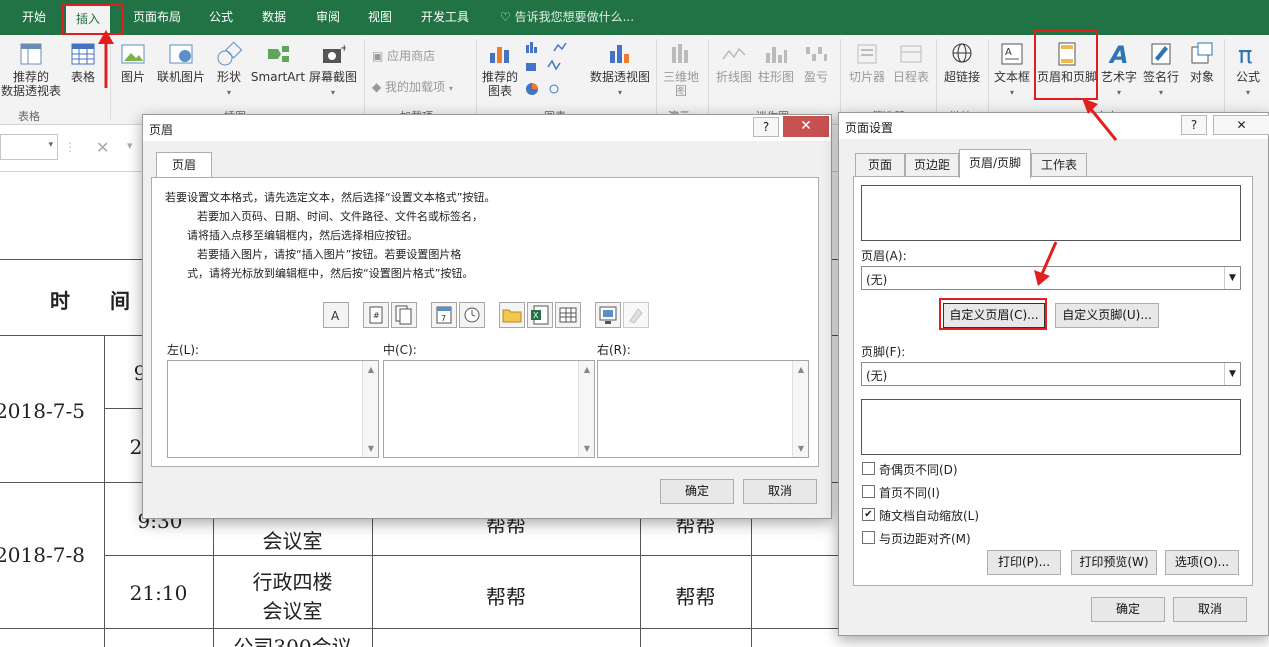  Describe the element at coordinates (512, 315) in the screenshot. I see `insert-file-path-button` at that location.